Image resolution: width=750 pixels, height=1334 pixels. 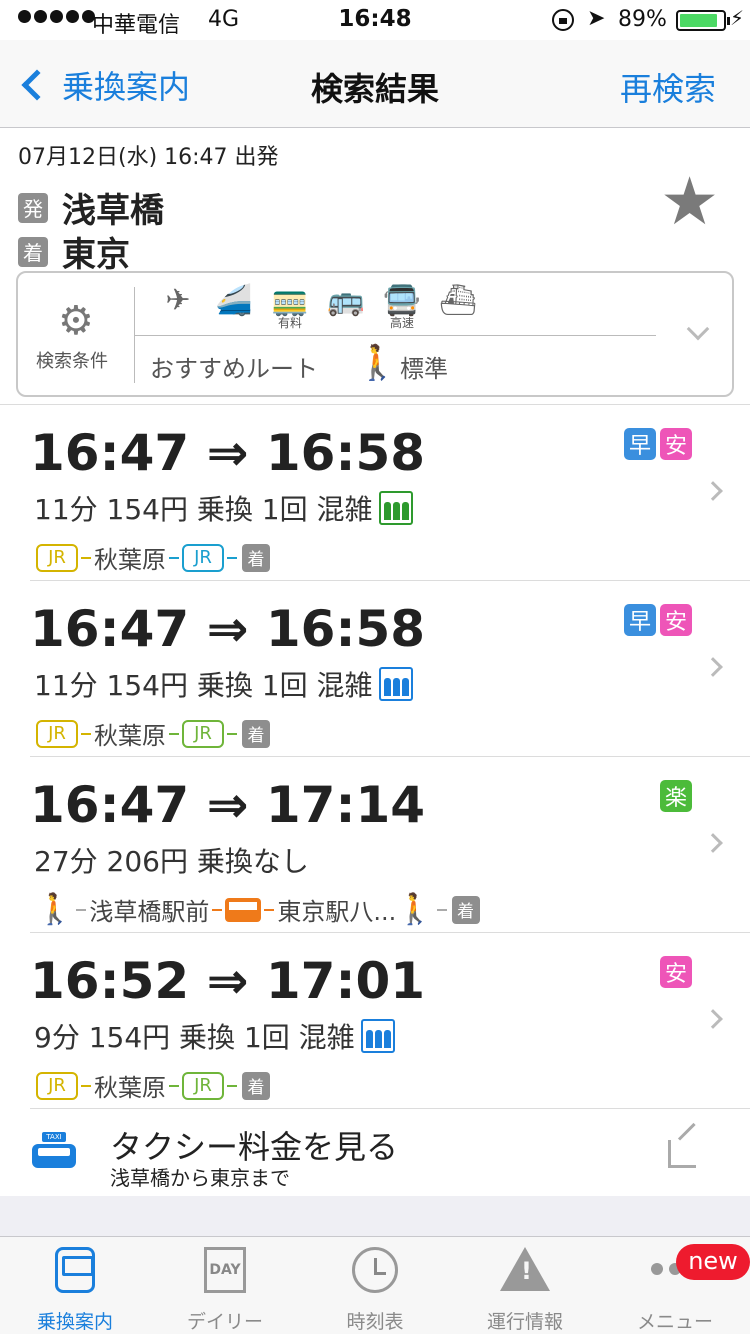 I want to click on from-station: 発 浅草橋, so click(x=91, y=207).